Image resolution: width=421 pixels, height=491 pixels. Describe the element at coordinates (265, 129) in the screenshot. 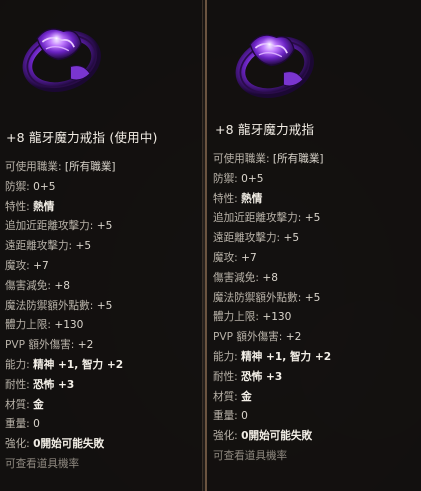

I see `item-name-compared: +8 龍牙魔力戒指` at that location.